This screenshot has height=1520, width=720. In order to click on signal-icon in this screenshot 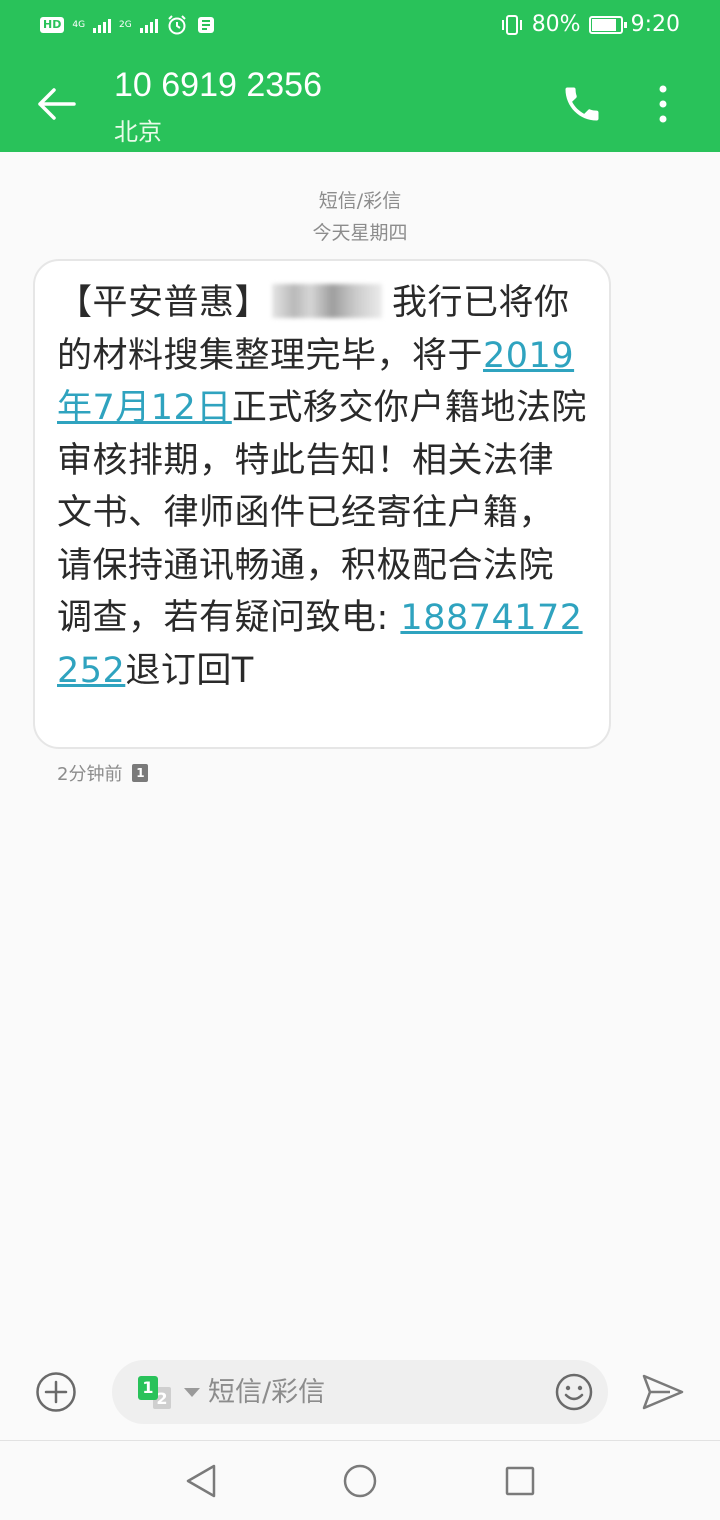, I will do `click(102, 25)`.